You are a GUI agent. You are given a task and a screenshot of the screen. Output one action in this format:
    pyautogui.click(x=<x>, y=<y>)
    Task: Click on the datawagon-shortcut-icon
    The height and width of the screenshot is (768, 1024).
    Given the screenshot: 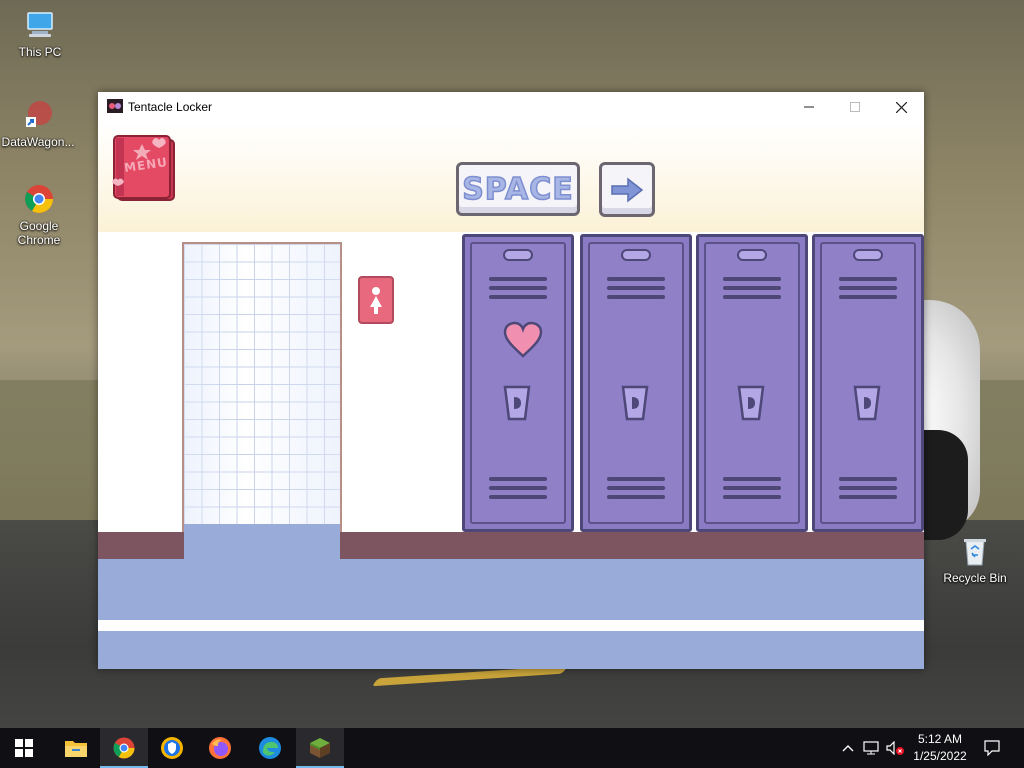 What is the action you would take?
    pyautogui.click(x=38, y=115)
    